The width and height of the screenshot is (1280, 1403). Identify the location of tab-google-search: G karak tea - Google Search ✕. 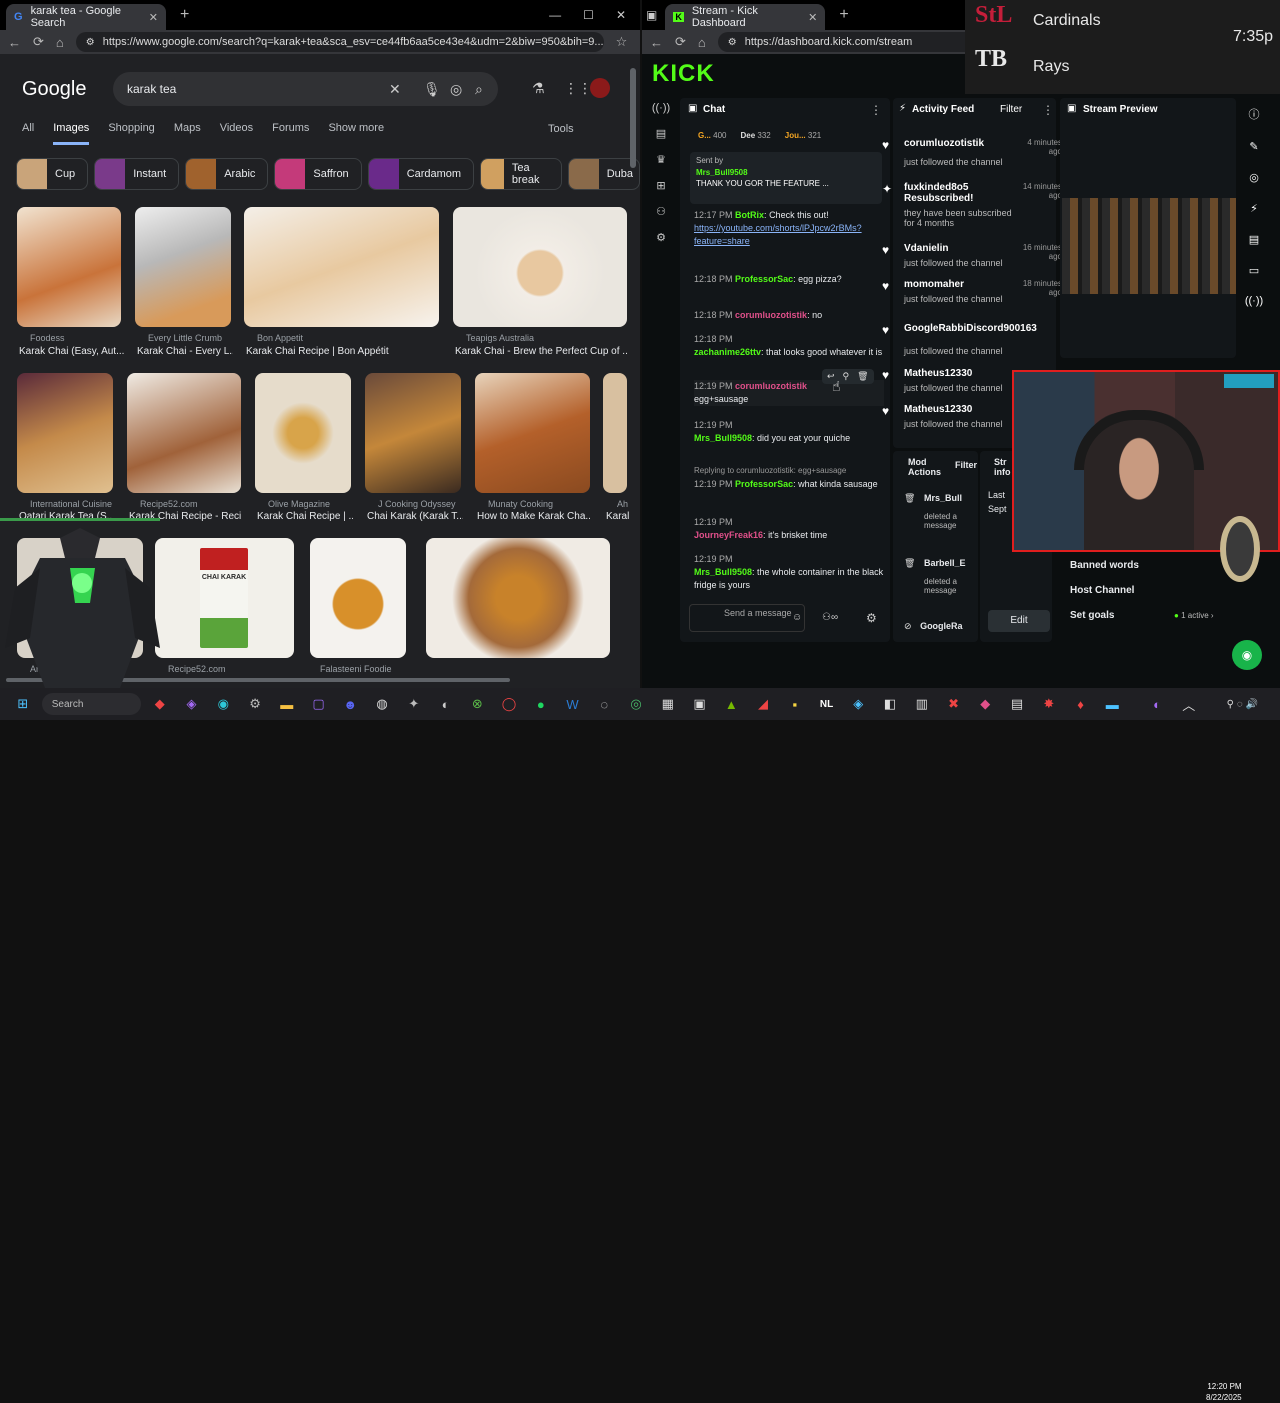
(86, 17).